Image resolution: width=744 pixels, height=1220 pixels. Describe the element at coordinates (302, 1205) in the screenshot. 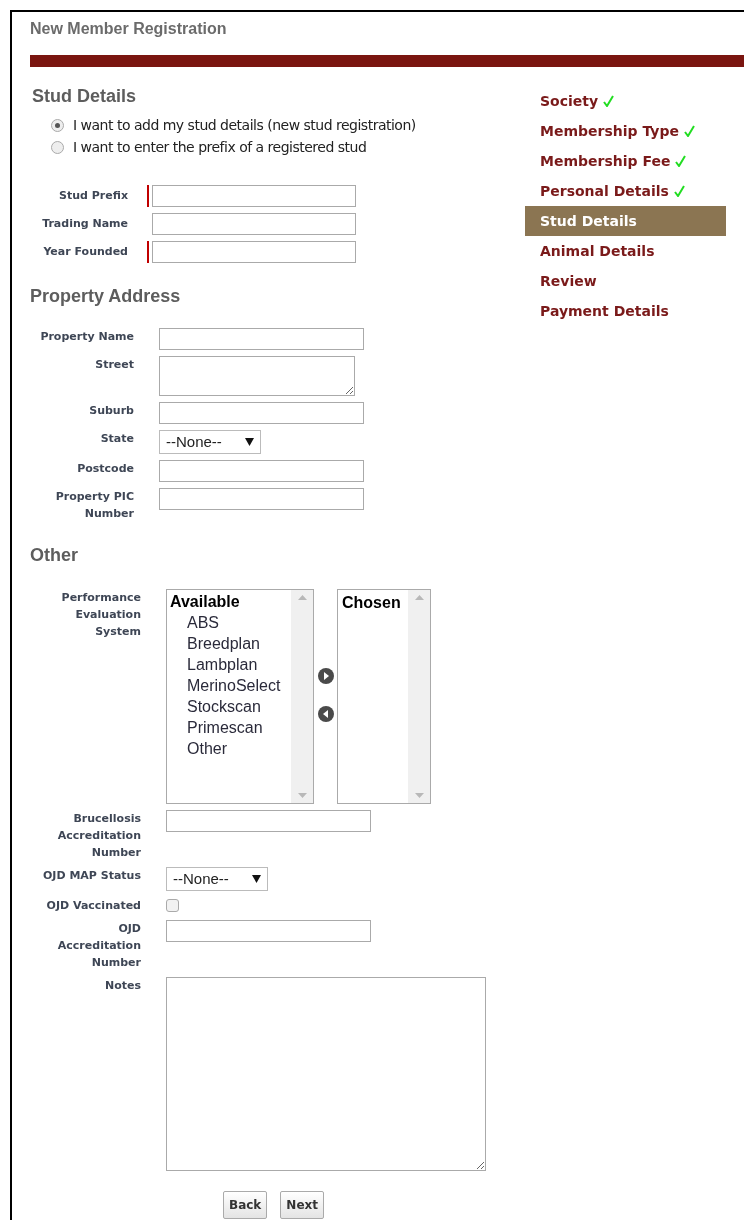

I see `nav-button: Next` at that location.